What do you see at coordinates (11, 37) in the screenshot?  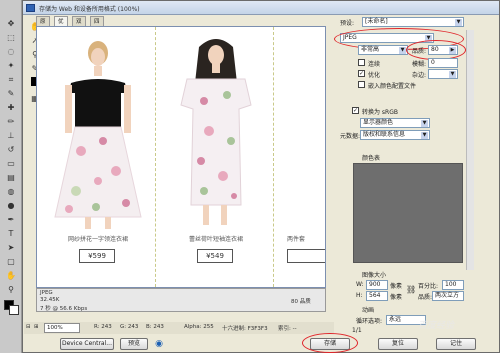 I see `marquee-tool-icon: ⬚` at bounding box center [11, 37].